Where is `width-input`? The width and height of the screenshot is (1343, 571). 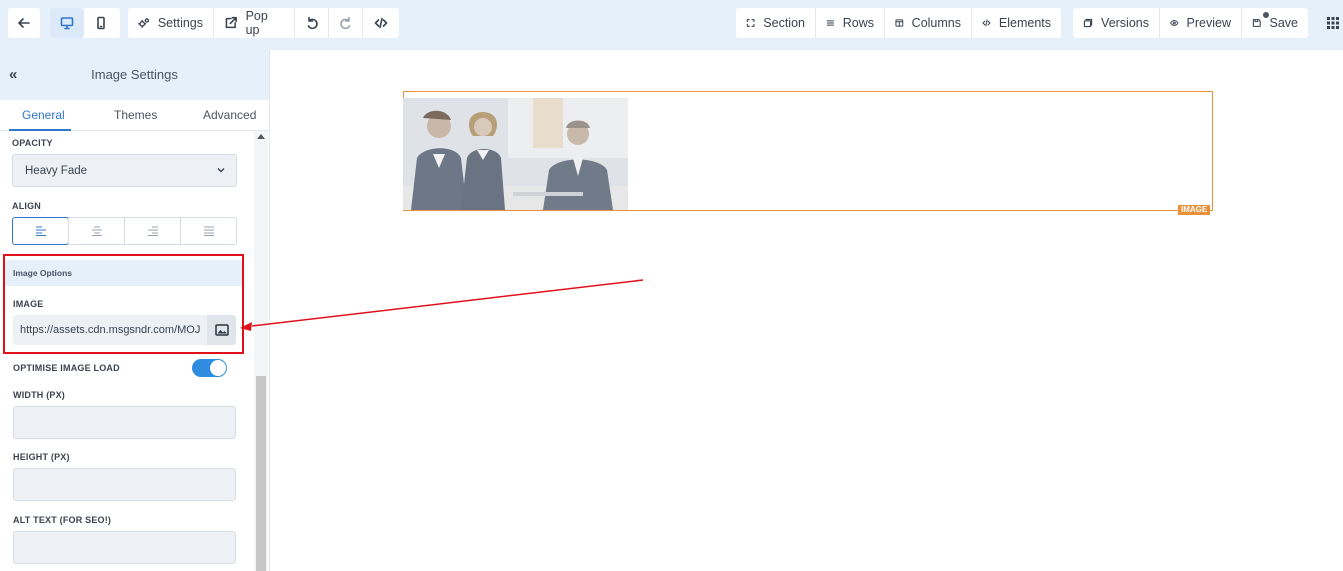
width-input is located at coordinates (124, 422).